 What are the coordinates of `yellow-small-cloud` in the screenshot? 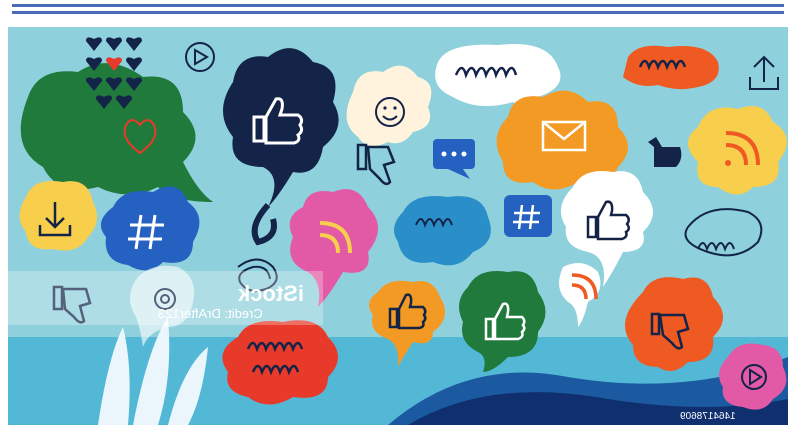 It's located at (58, 216).